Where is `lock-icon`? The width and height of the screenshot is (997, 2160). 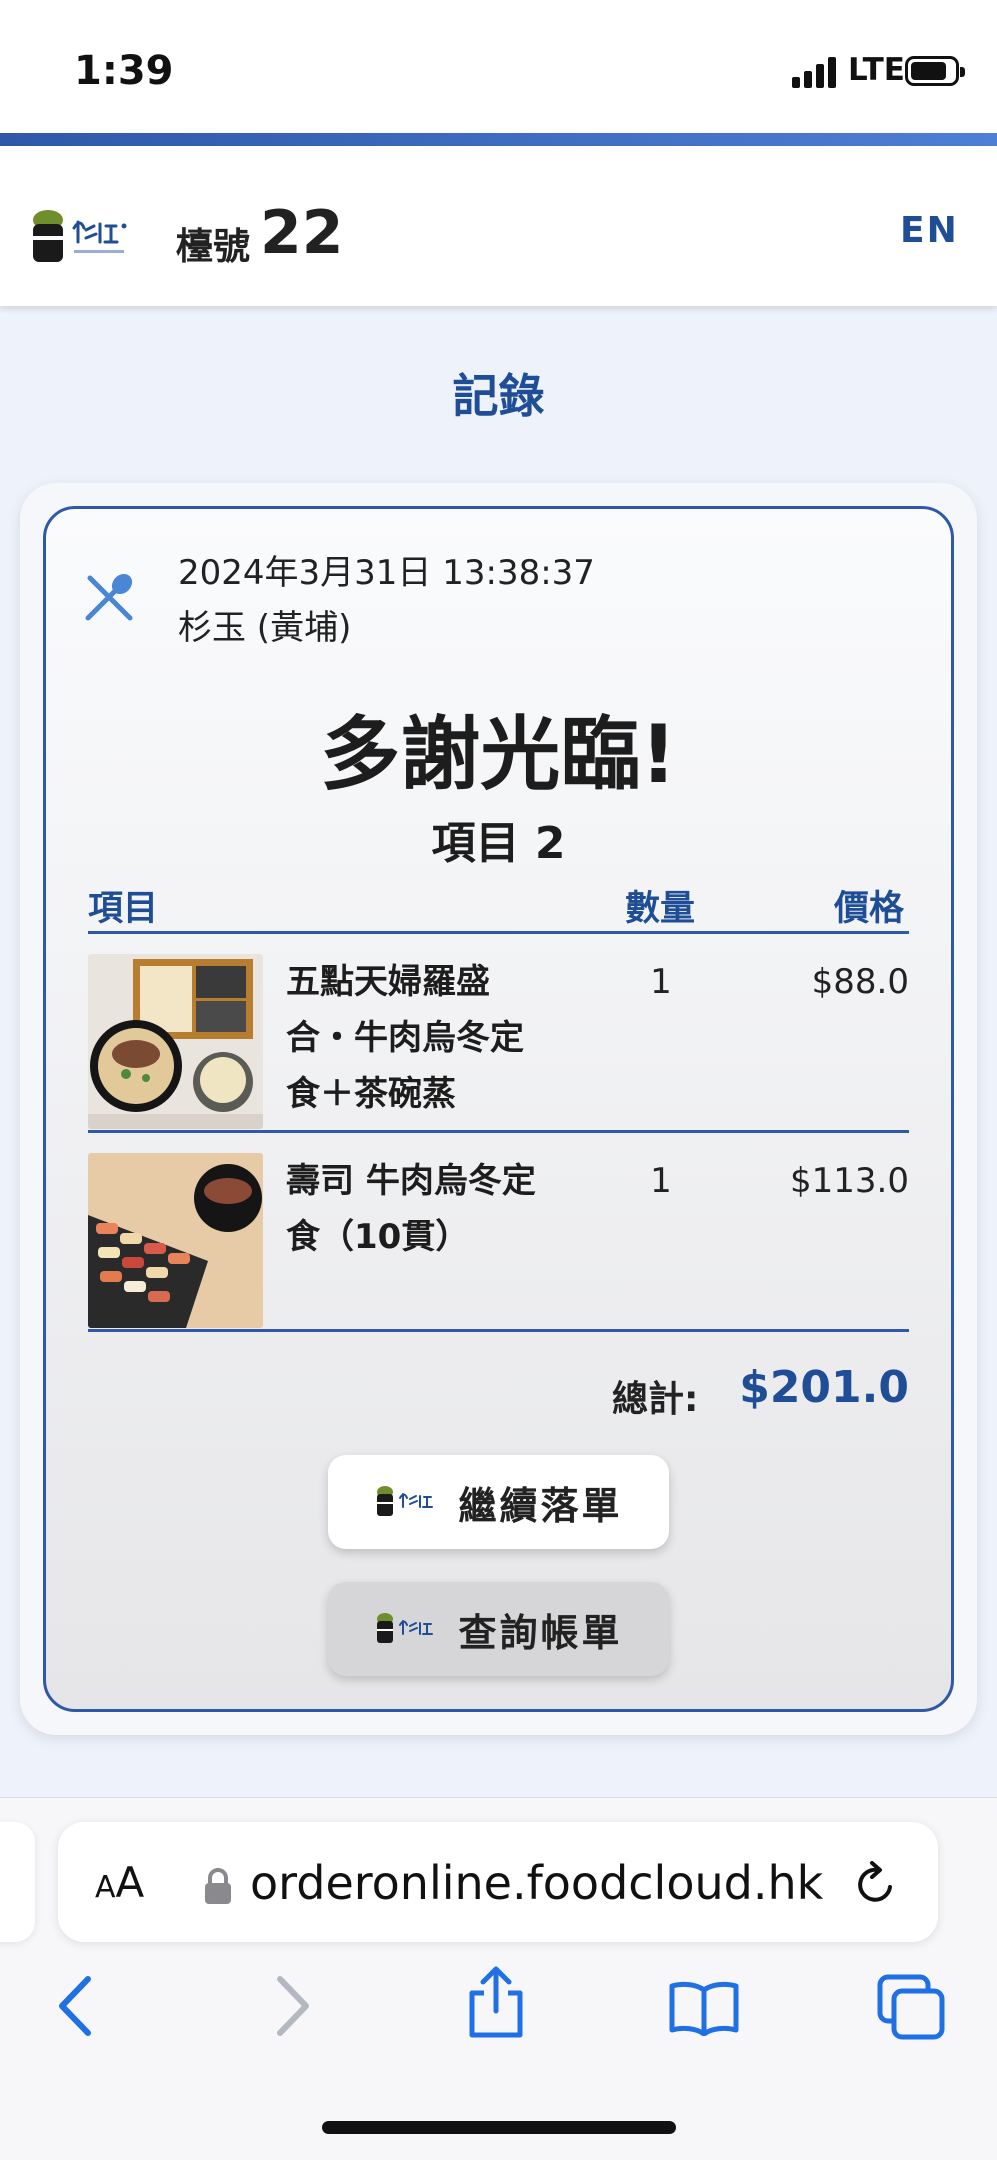
lock-icon is located at coordinates (218, 1886).